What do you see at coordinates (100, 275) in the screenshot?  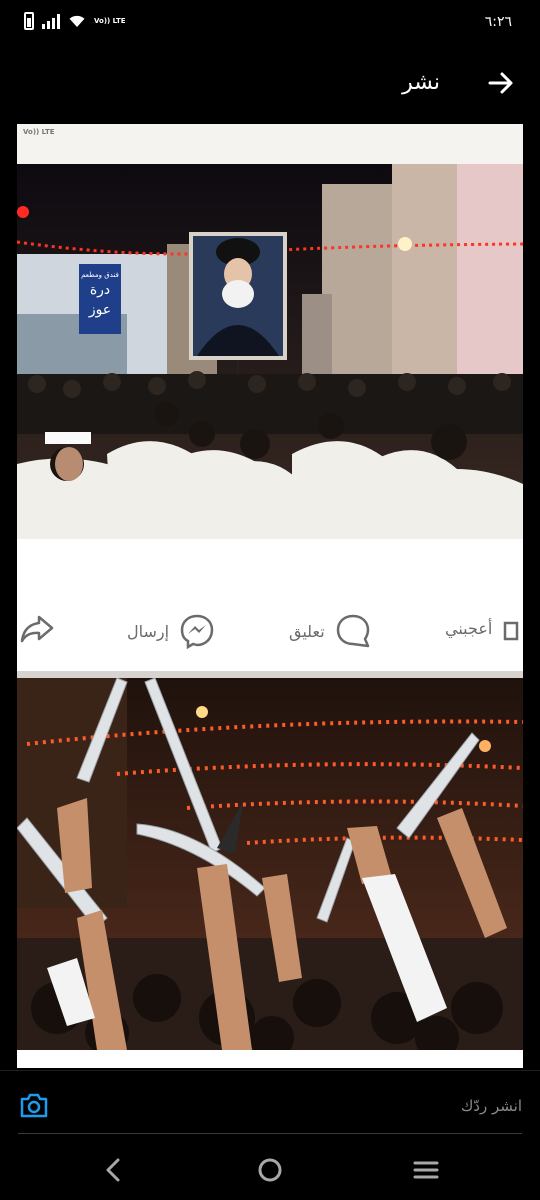 I see `sign-line1: فندق ومطعم` at bounding box center [100, 275].